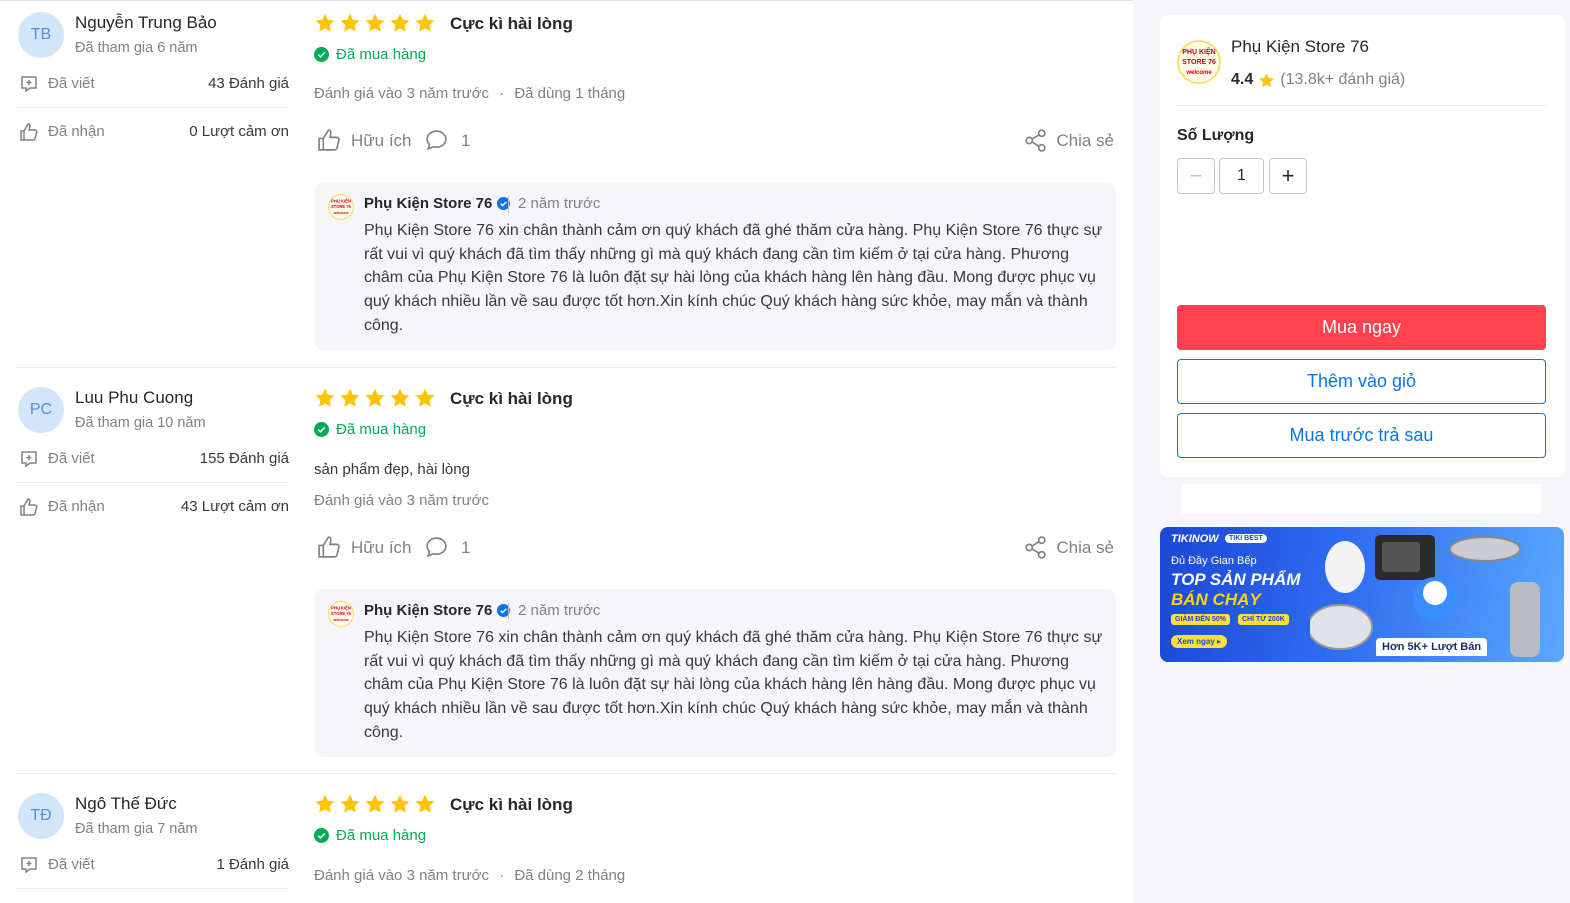 The image size is (1570, 903). Describe the element at coordinates (428, 610) in the screenshot. I see `reply-shop-label: Phụ Kiện Store 76` at that location.